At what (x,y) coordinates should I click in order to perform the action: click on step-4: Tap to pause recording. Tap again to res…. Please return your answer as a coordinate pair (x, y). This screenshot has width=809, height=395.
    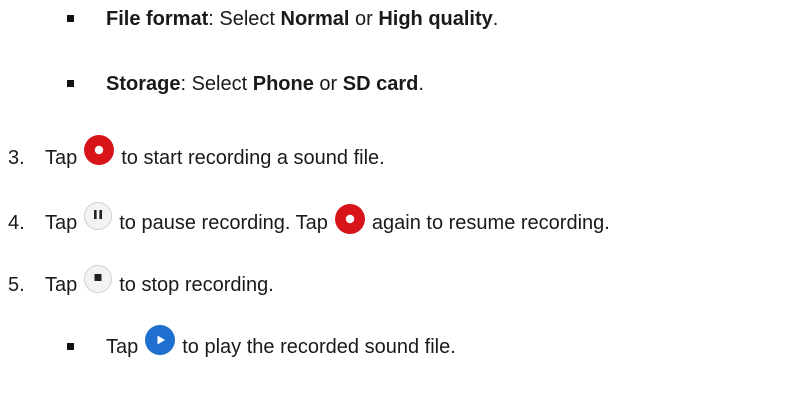
    Looking at the image, I should click on (327, 220).